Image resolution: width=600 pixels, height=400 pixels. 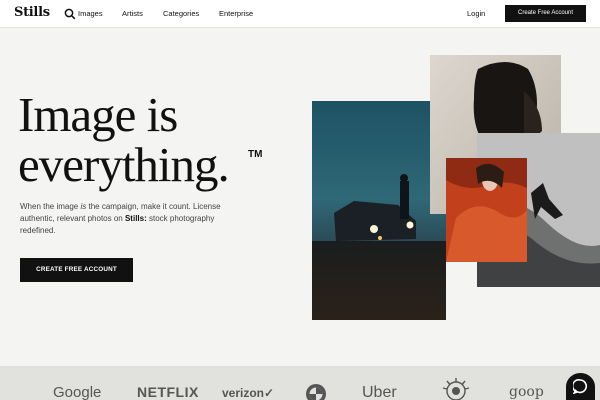 What do you see at coordinates (476, 13) in the screenshot?
I see `login-link: Login` at bounding box center [476, 13].